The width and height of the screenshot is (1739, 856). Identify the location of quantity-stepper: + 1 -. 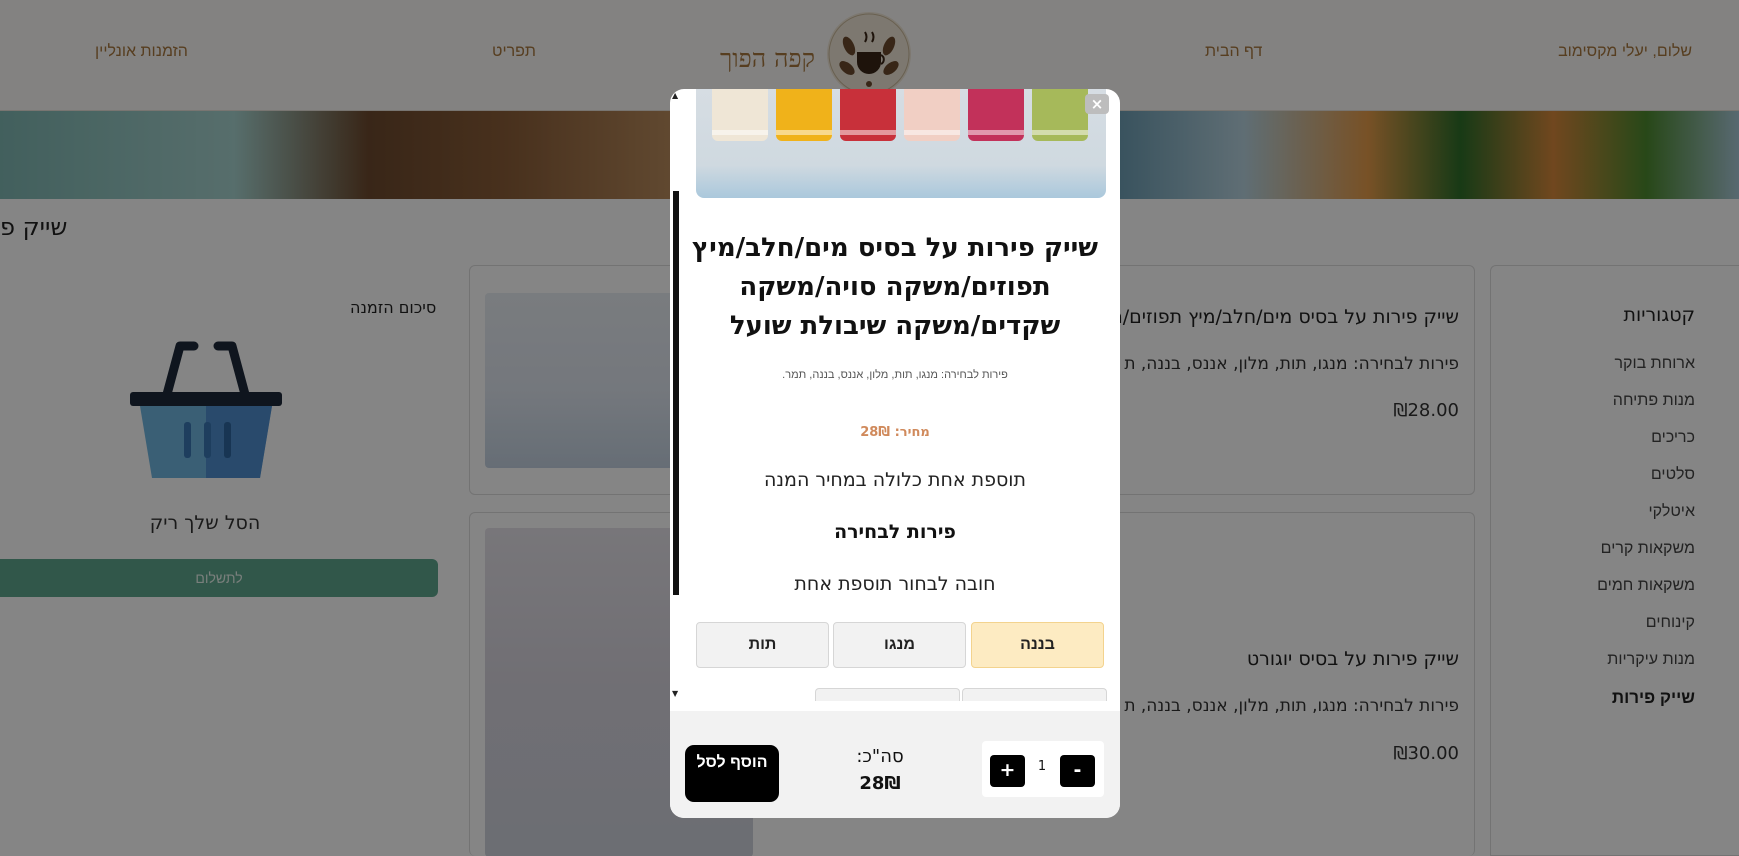
(1043, 769).